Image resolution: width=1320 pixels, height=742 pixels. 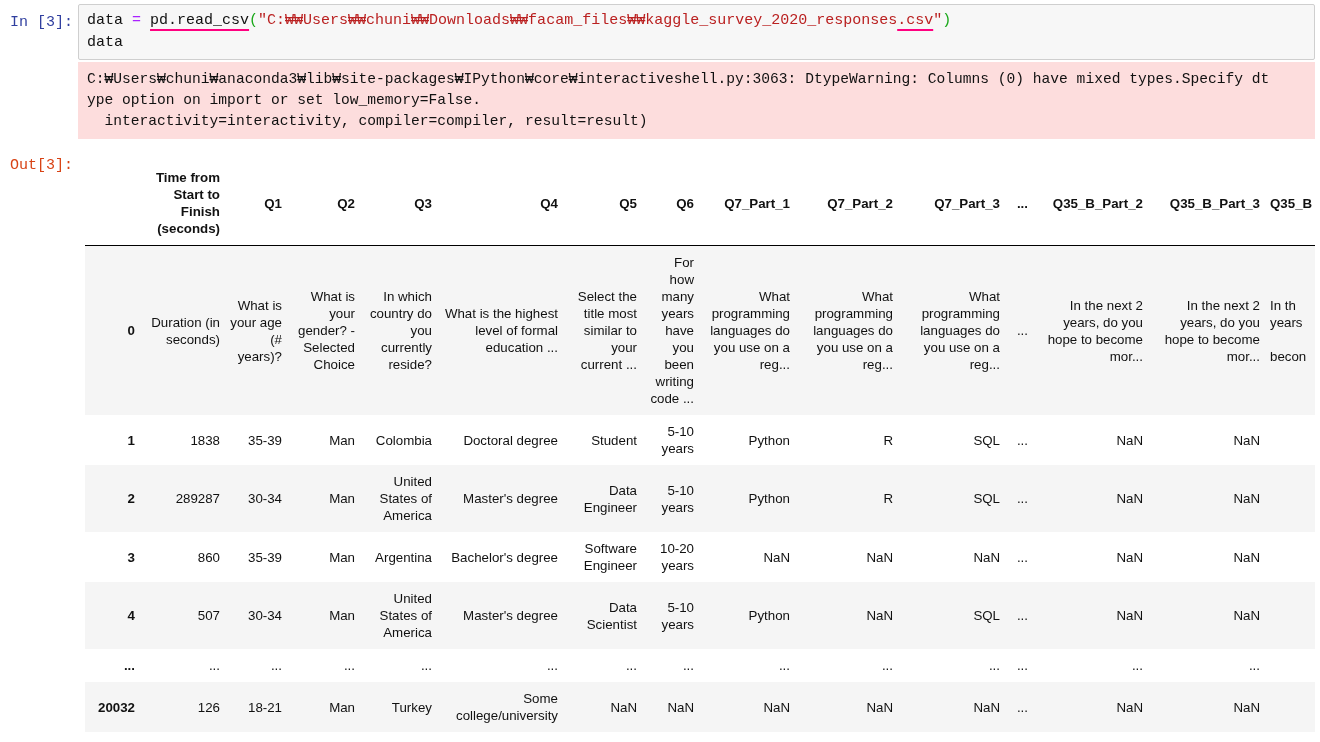 What do you see at coordinates (182, 557) in the screenshot?
I see `table-cell: 860` at bounding box center [182, 557].